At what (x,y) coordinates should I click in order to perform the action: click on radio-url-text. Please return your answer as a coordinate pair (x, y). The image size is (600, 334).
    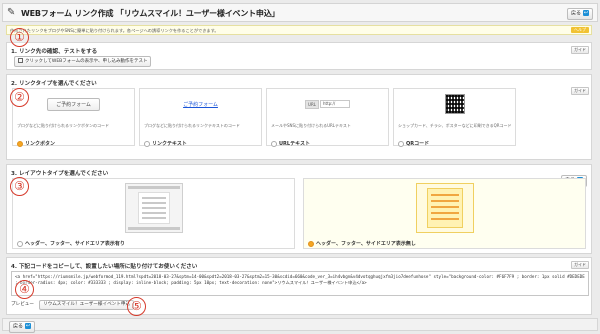
    Looking at the image, I should click on (274, 143).